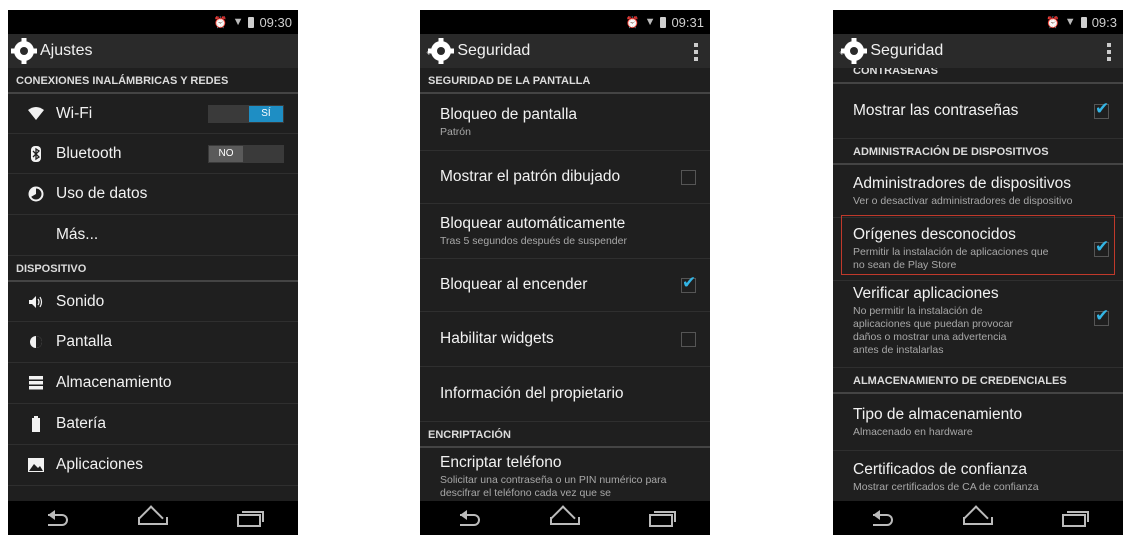 The height and width of the screenshot is (535, 1131). What do you see at coordinates (36, 465) in the screenshot?
I see `apps-icon` at bounding box center [36, 465].